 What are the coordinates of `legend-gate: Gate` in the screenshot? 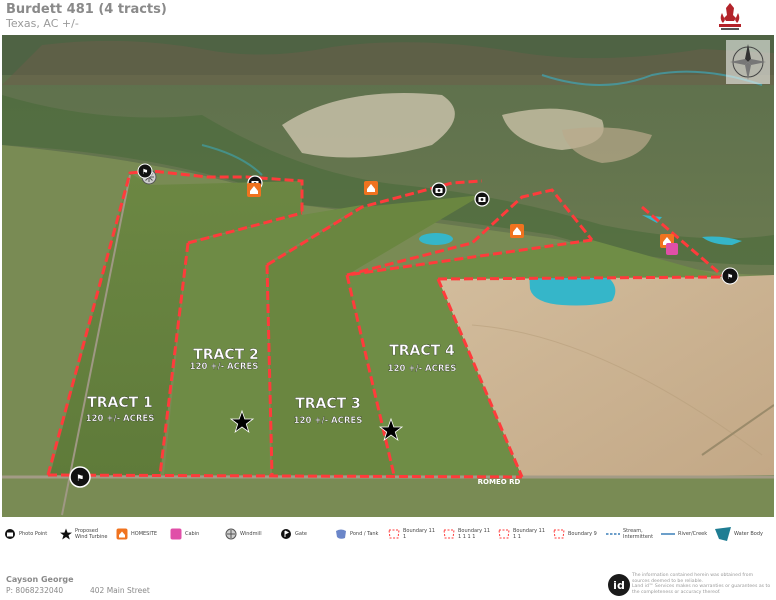 It's located at (309, 534).